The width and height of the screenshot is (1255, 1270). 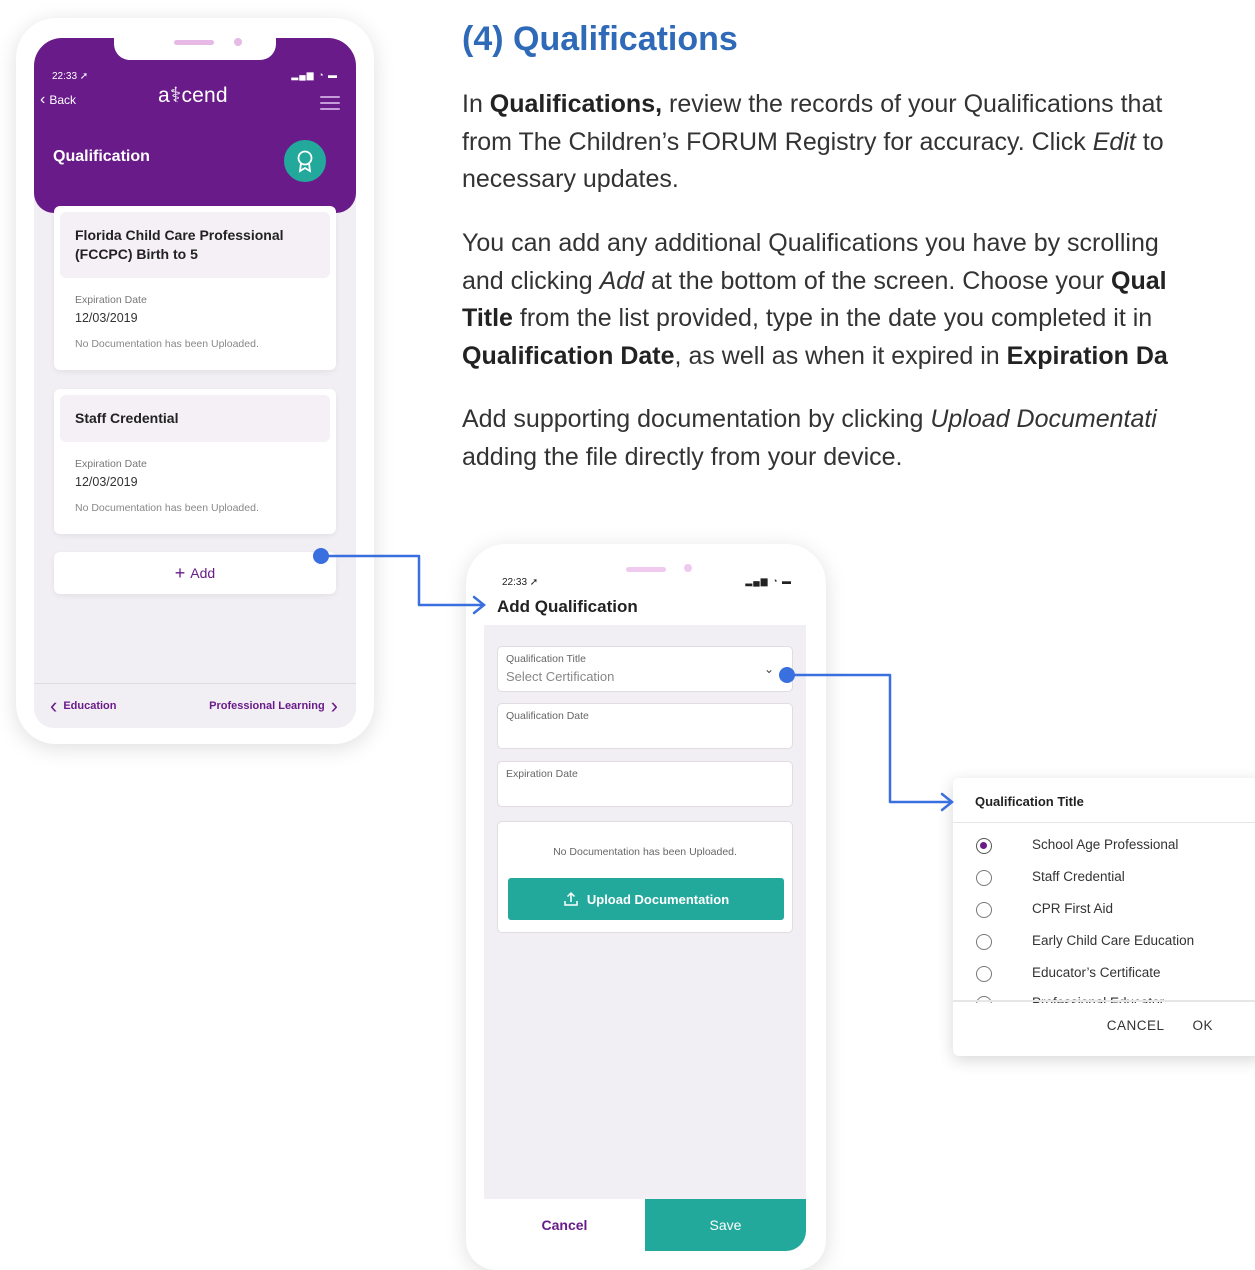 What do you see at coordinates (877, 280) in the screenshot?
I see `text-run: at the bottom of the screen. Choose your` at bounding box center [877, 280].